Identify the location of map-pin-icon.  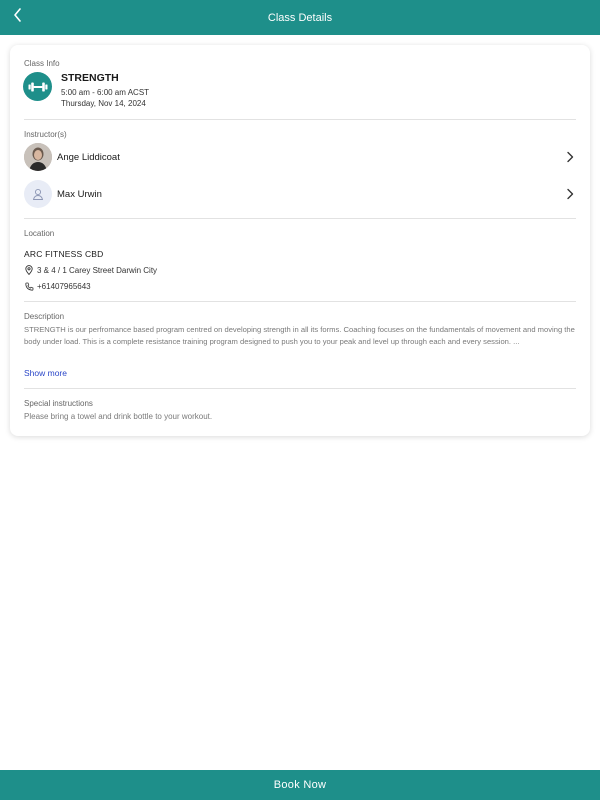
(29, 270).